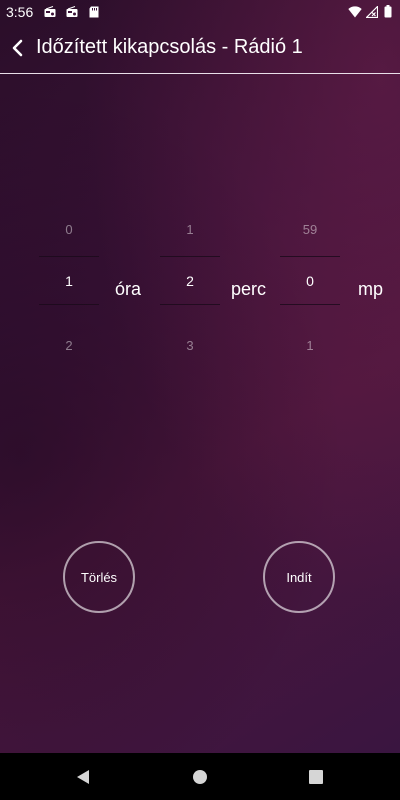 Image resolution: width=400 pixels, height=800 pixels. I want to click on back-triangle-icon, so click(83, 777).